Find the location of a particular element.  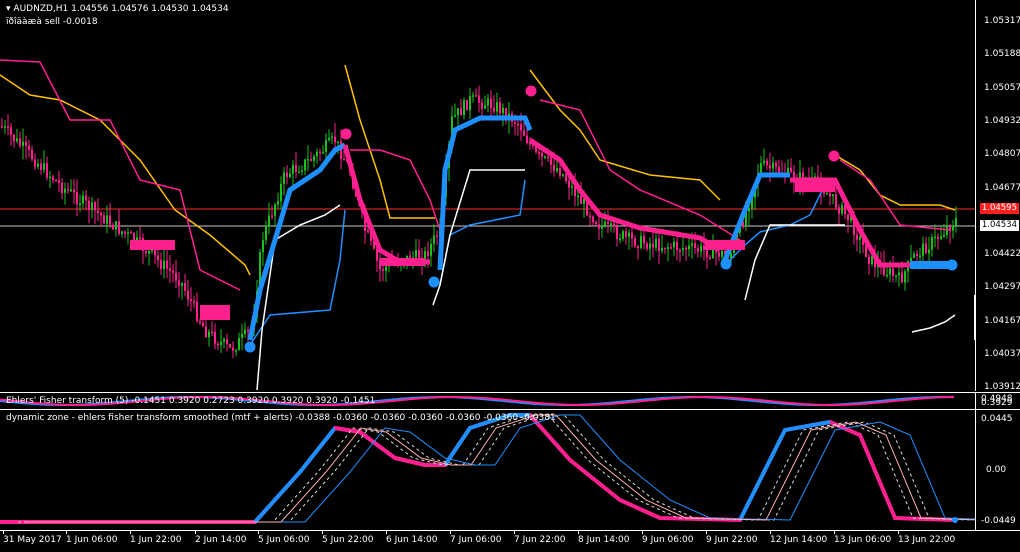

zone-block is located at coordinates (725, 245).